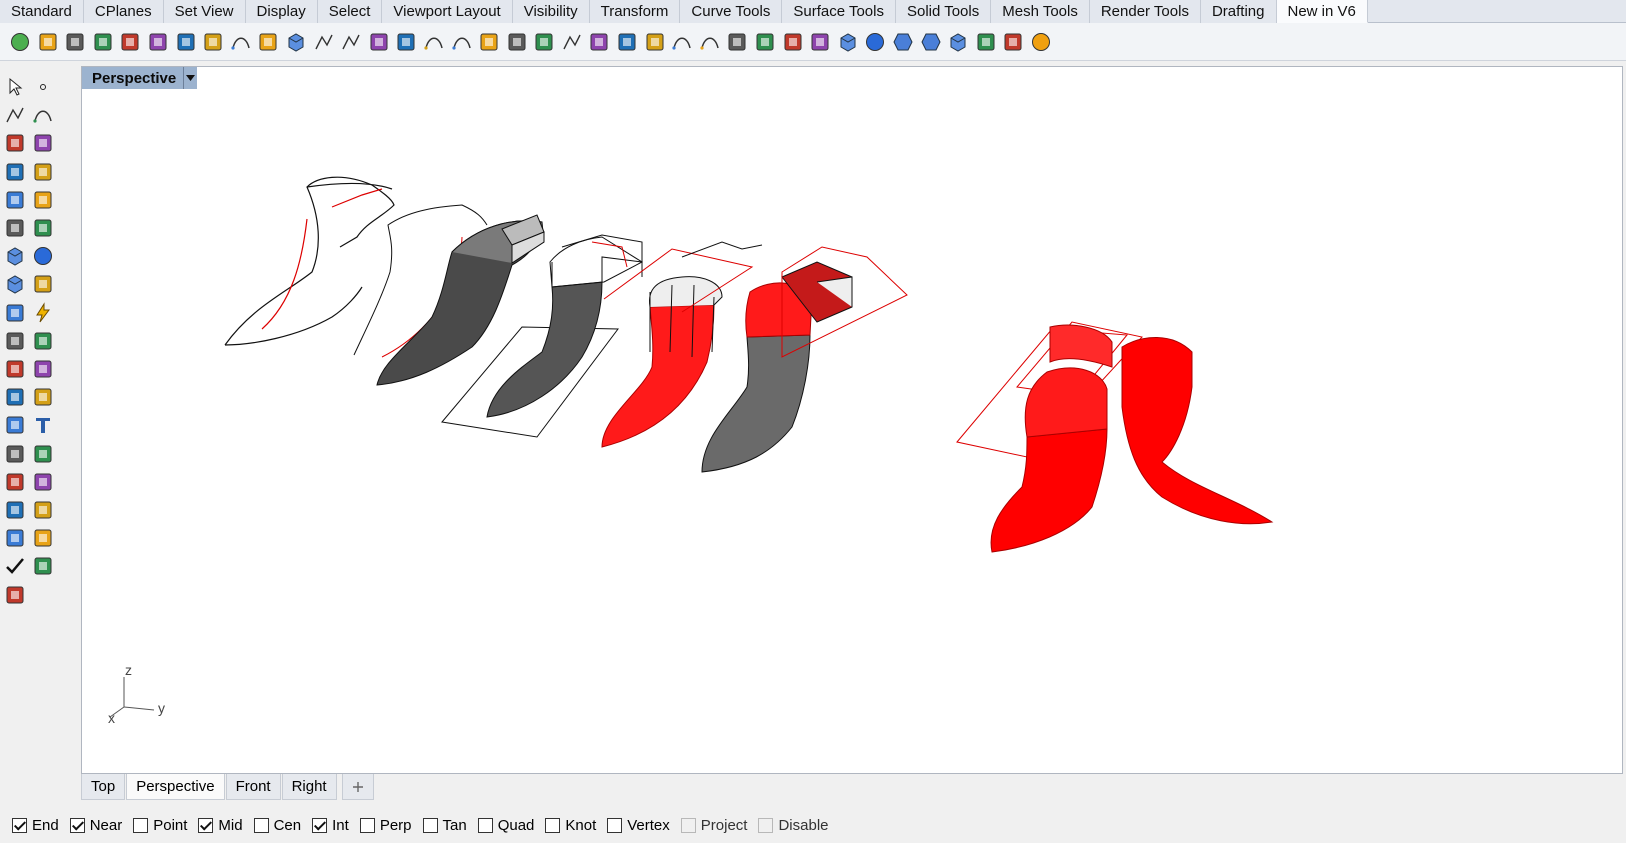 This screenshot has height=843, width=1626. What do you see at coordinates (15, 595) in the screenshot?
I see `paint-bucket-icon` at bounding box center [15, 595].